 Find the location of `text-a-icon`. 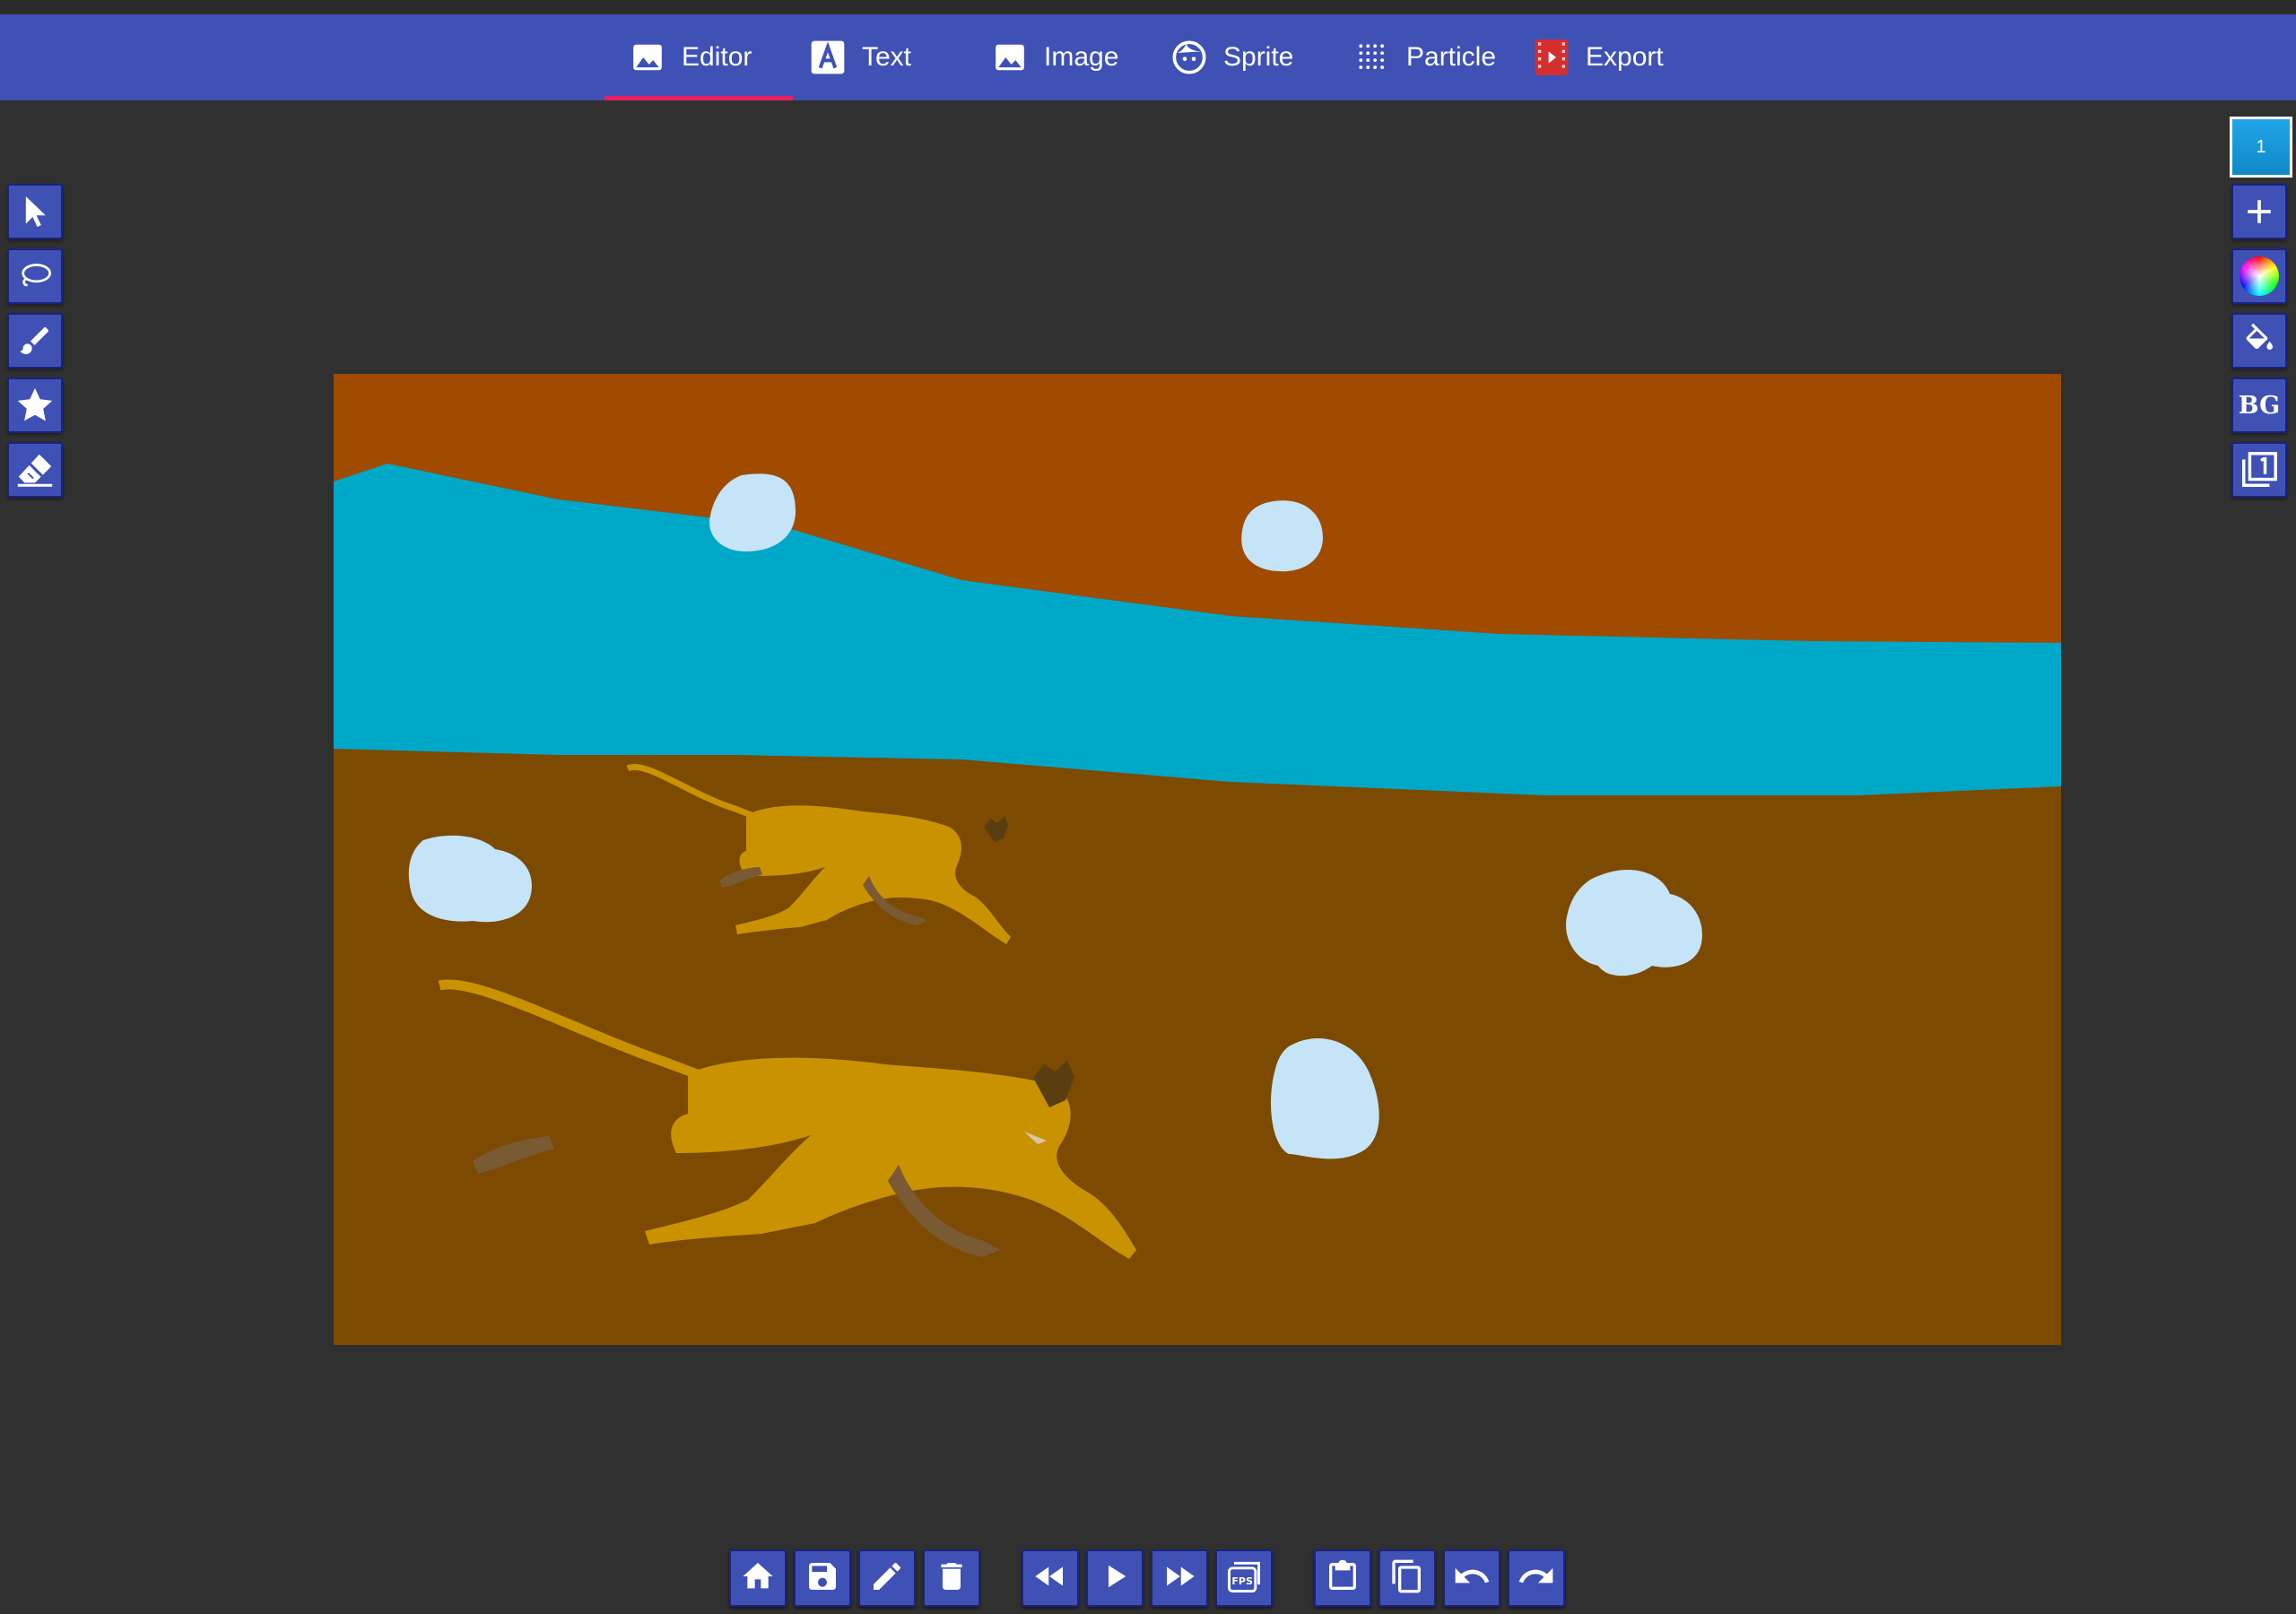

text-a-icon is located at coordinates (828, 57).